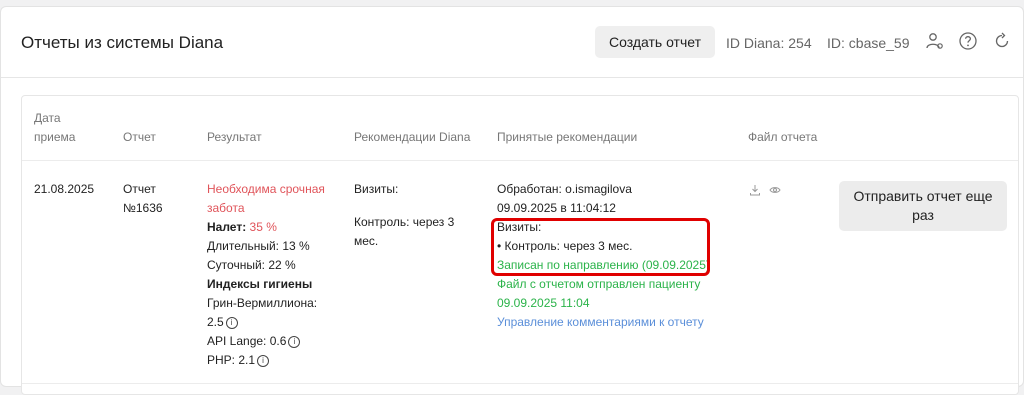 The width and height of the screenshot is (1024, 395). I want to click on highlight-box, so click(600, 247).